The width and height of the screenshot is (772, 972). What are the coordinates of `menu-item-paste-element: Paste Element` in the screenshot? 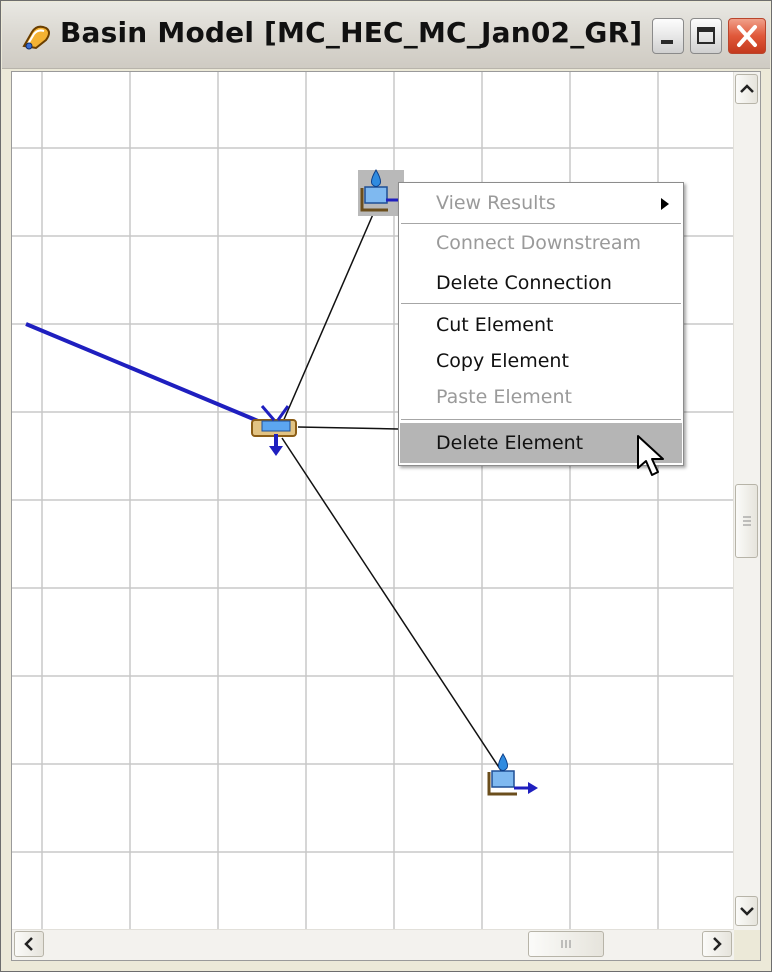 It's located at (541, 397).